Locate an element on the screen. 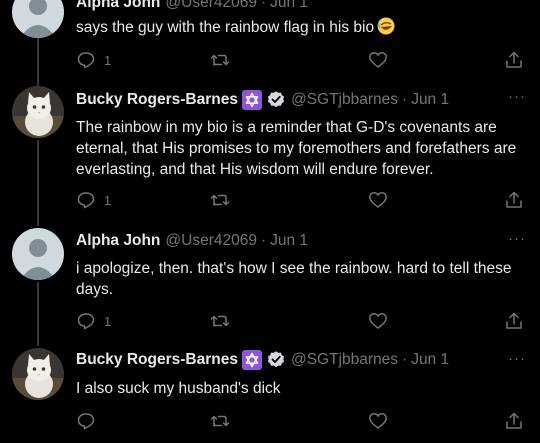 The height and width of the screenshot is (443, 540). tweet-text: I also suck my husband's dick is located at coordinates (178, 388).